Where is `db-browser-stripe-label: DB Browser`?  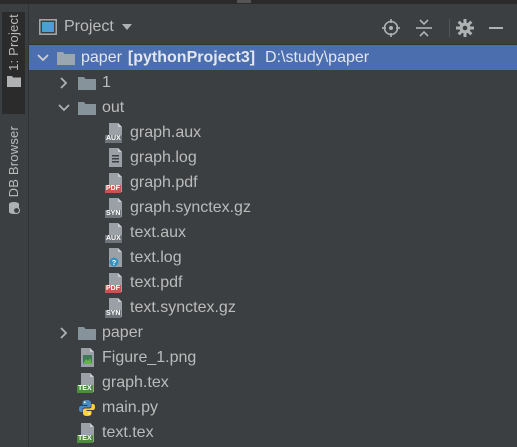 db-browser-stripe-label: DB Browser is located at coordinates (13, 162).